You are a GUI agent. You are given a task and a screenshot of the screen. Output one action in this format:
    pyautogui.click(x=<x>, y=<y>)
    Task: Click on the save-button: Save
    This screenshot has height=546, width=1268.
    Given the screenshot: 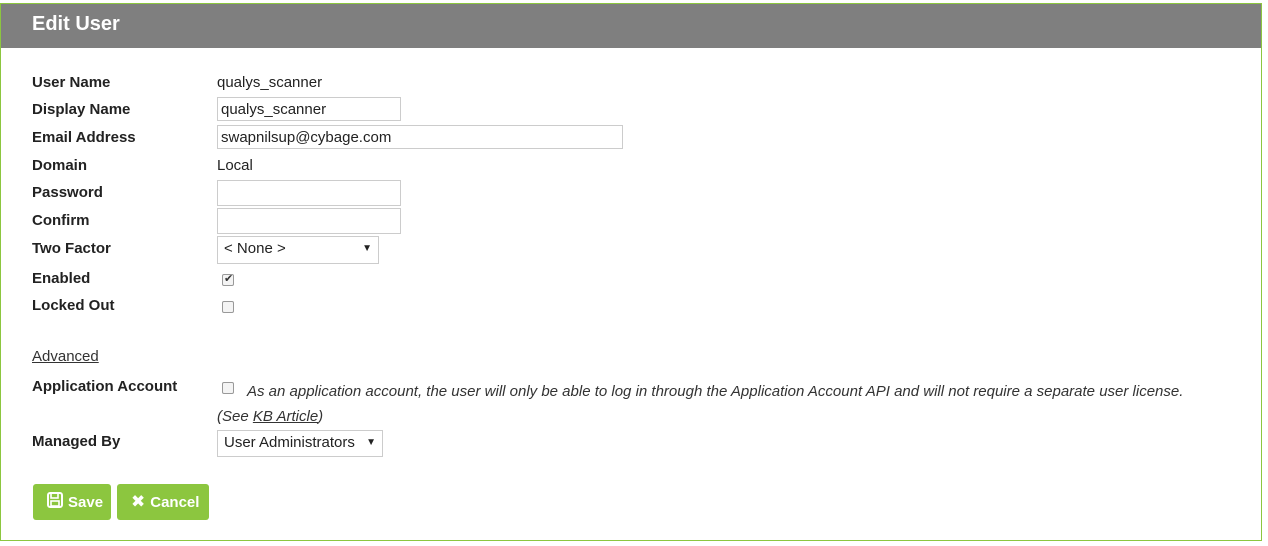 What is the action you would take?
    pyautogui.click(x=72, y=502)
    